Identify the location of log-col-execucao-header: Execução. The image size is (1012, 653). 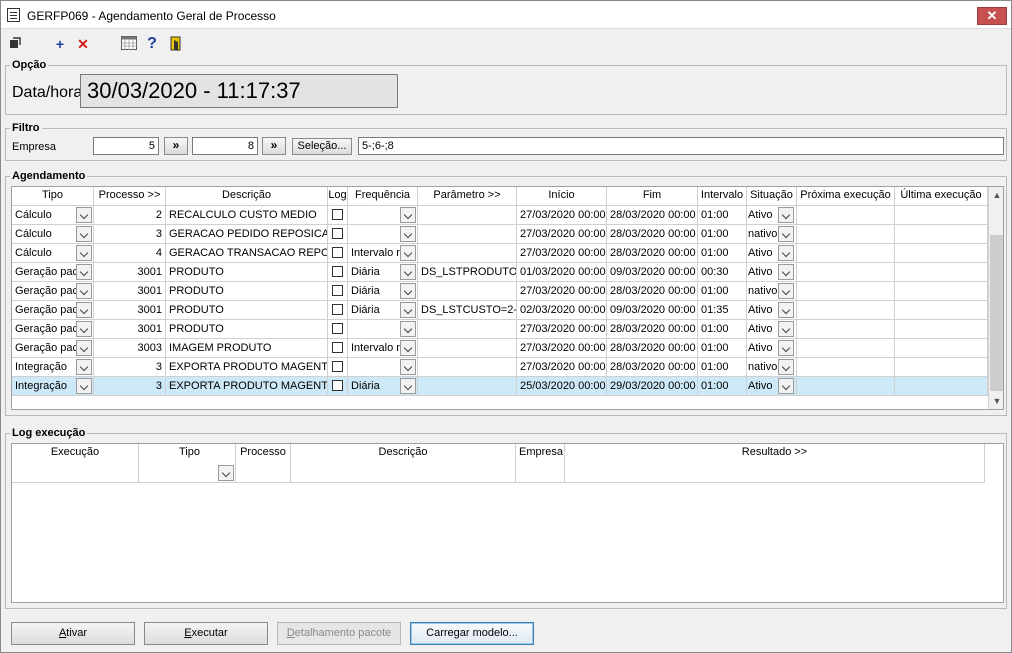
(75, 463).